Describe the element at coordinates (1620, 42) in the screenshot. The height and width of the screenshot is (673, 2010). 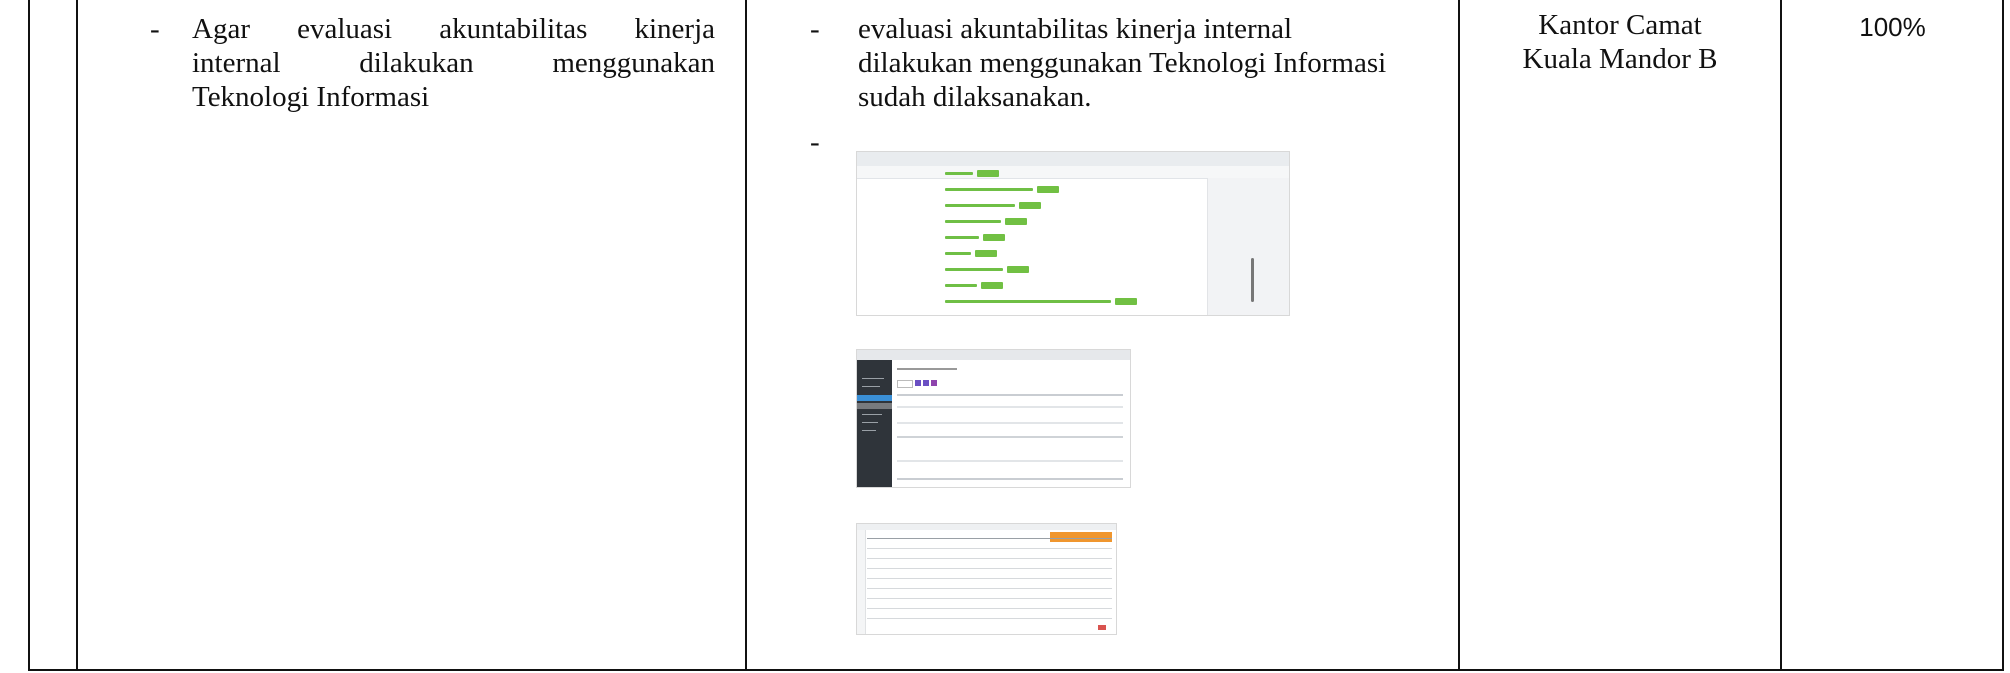
I see `unit-name: Kantor Camat Kuala Mandor B` at that location.